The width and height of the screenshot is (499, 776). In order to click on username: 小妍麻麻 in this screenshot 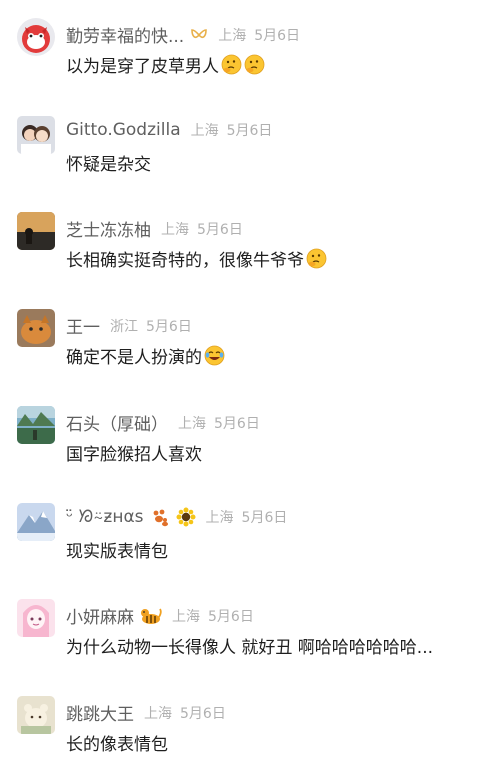, I will do `click(100, 615)`.